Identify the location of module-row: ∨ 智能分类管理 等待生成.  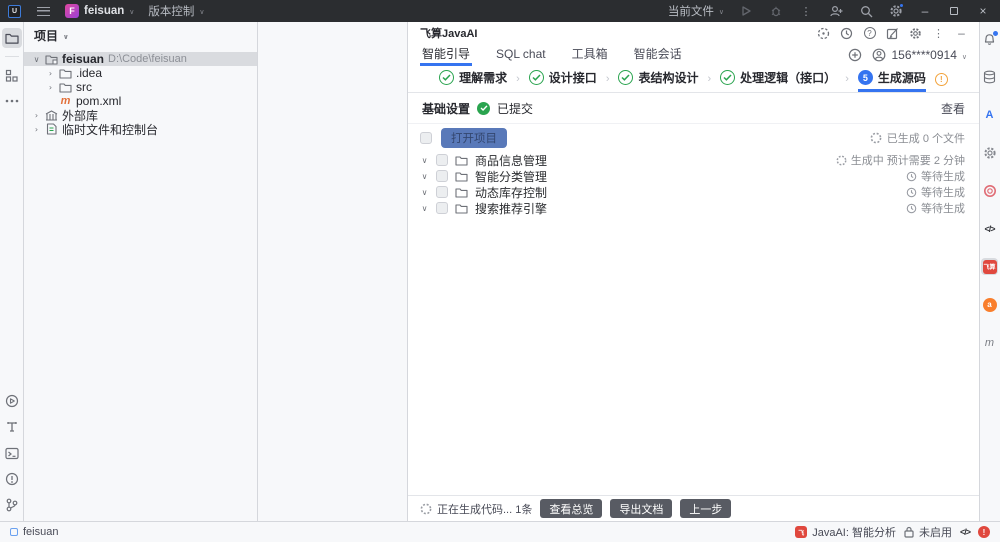
(693, 176).